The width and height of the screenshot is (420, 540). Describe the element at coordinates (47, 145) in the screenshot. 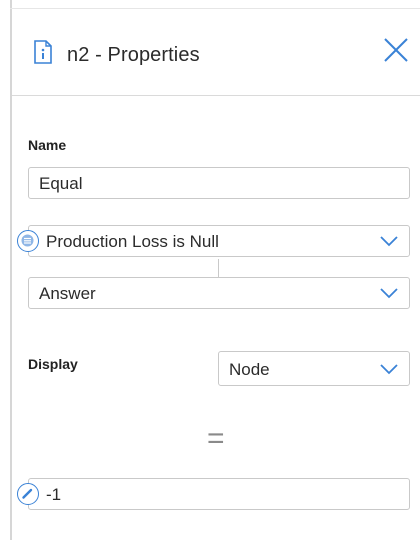

I see `name-label: Name` at that location.